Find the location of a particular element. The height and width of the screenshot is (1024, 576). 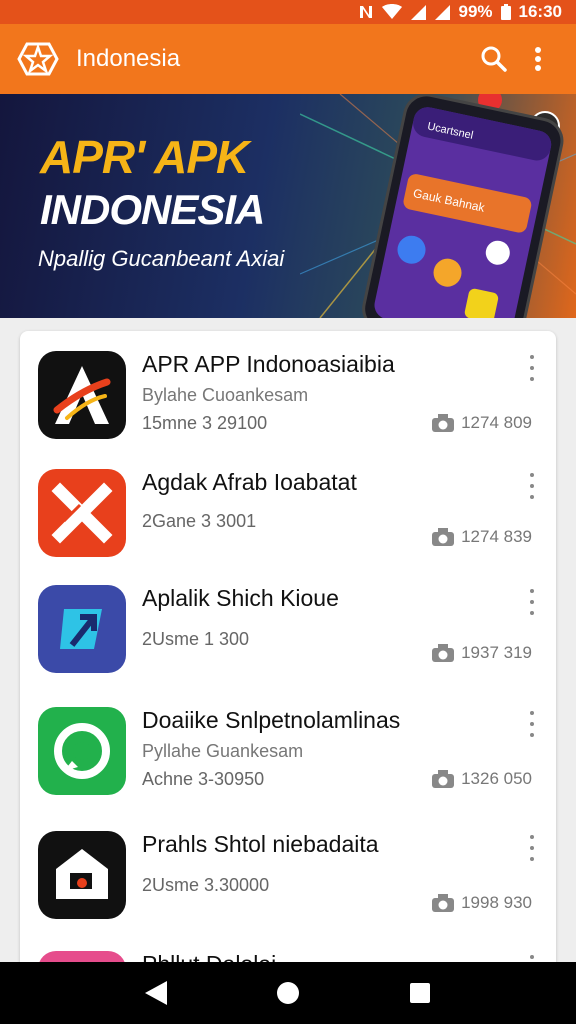

clock: 16:30 is located at coordinates (540, 11).